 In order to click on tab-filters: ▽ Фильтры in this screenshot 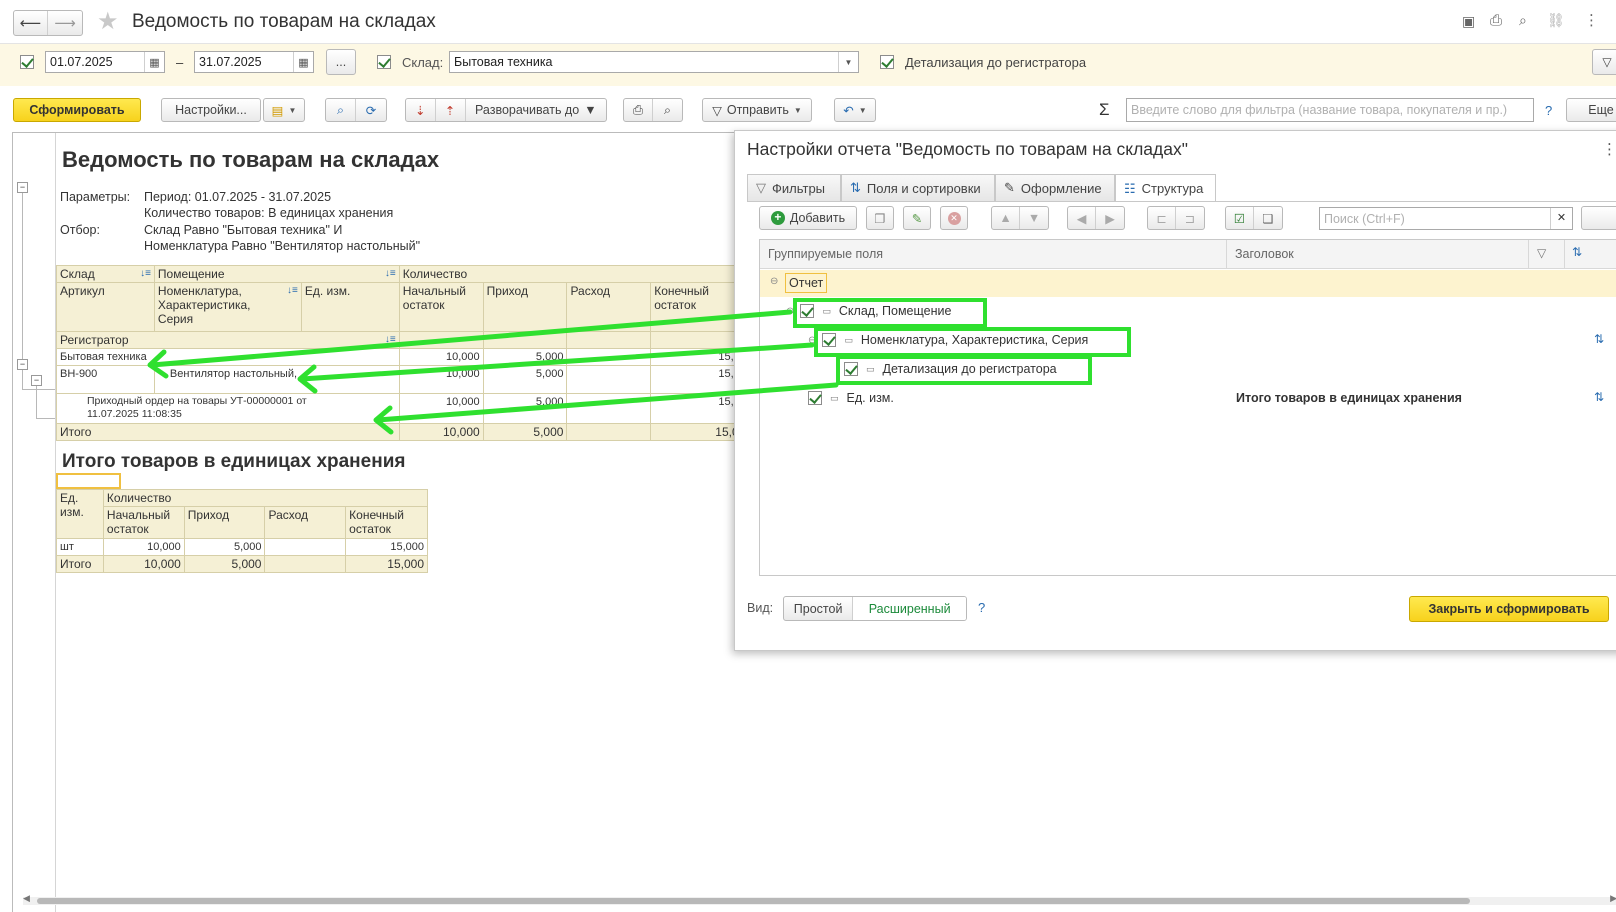, I will do `click(794, 187)`.